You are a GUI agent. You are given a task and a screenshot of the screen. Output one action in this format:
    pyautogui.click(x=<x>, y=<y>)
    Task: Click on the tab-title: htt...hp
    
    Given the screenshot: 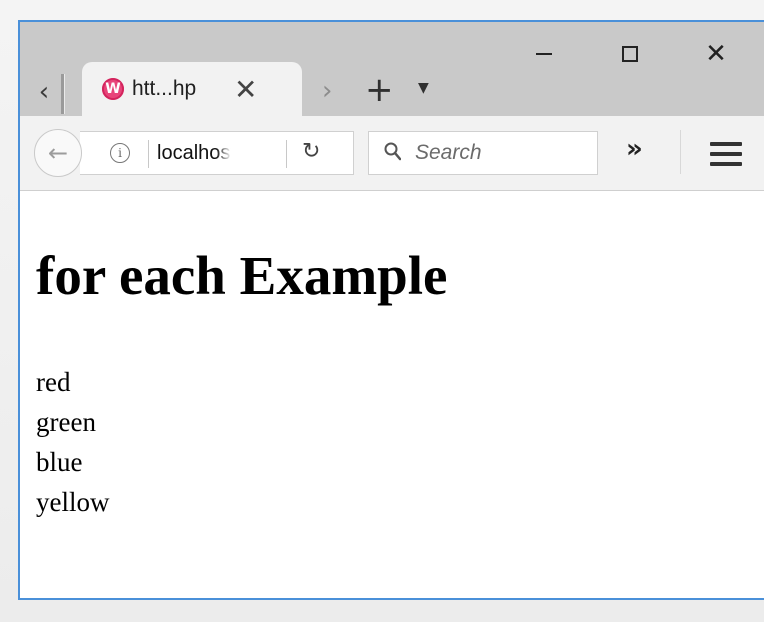 What is the action you would take?
    pyautogui.click(x=164, y=88)
    